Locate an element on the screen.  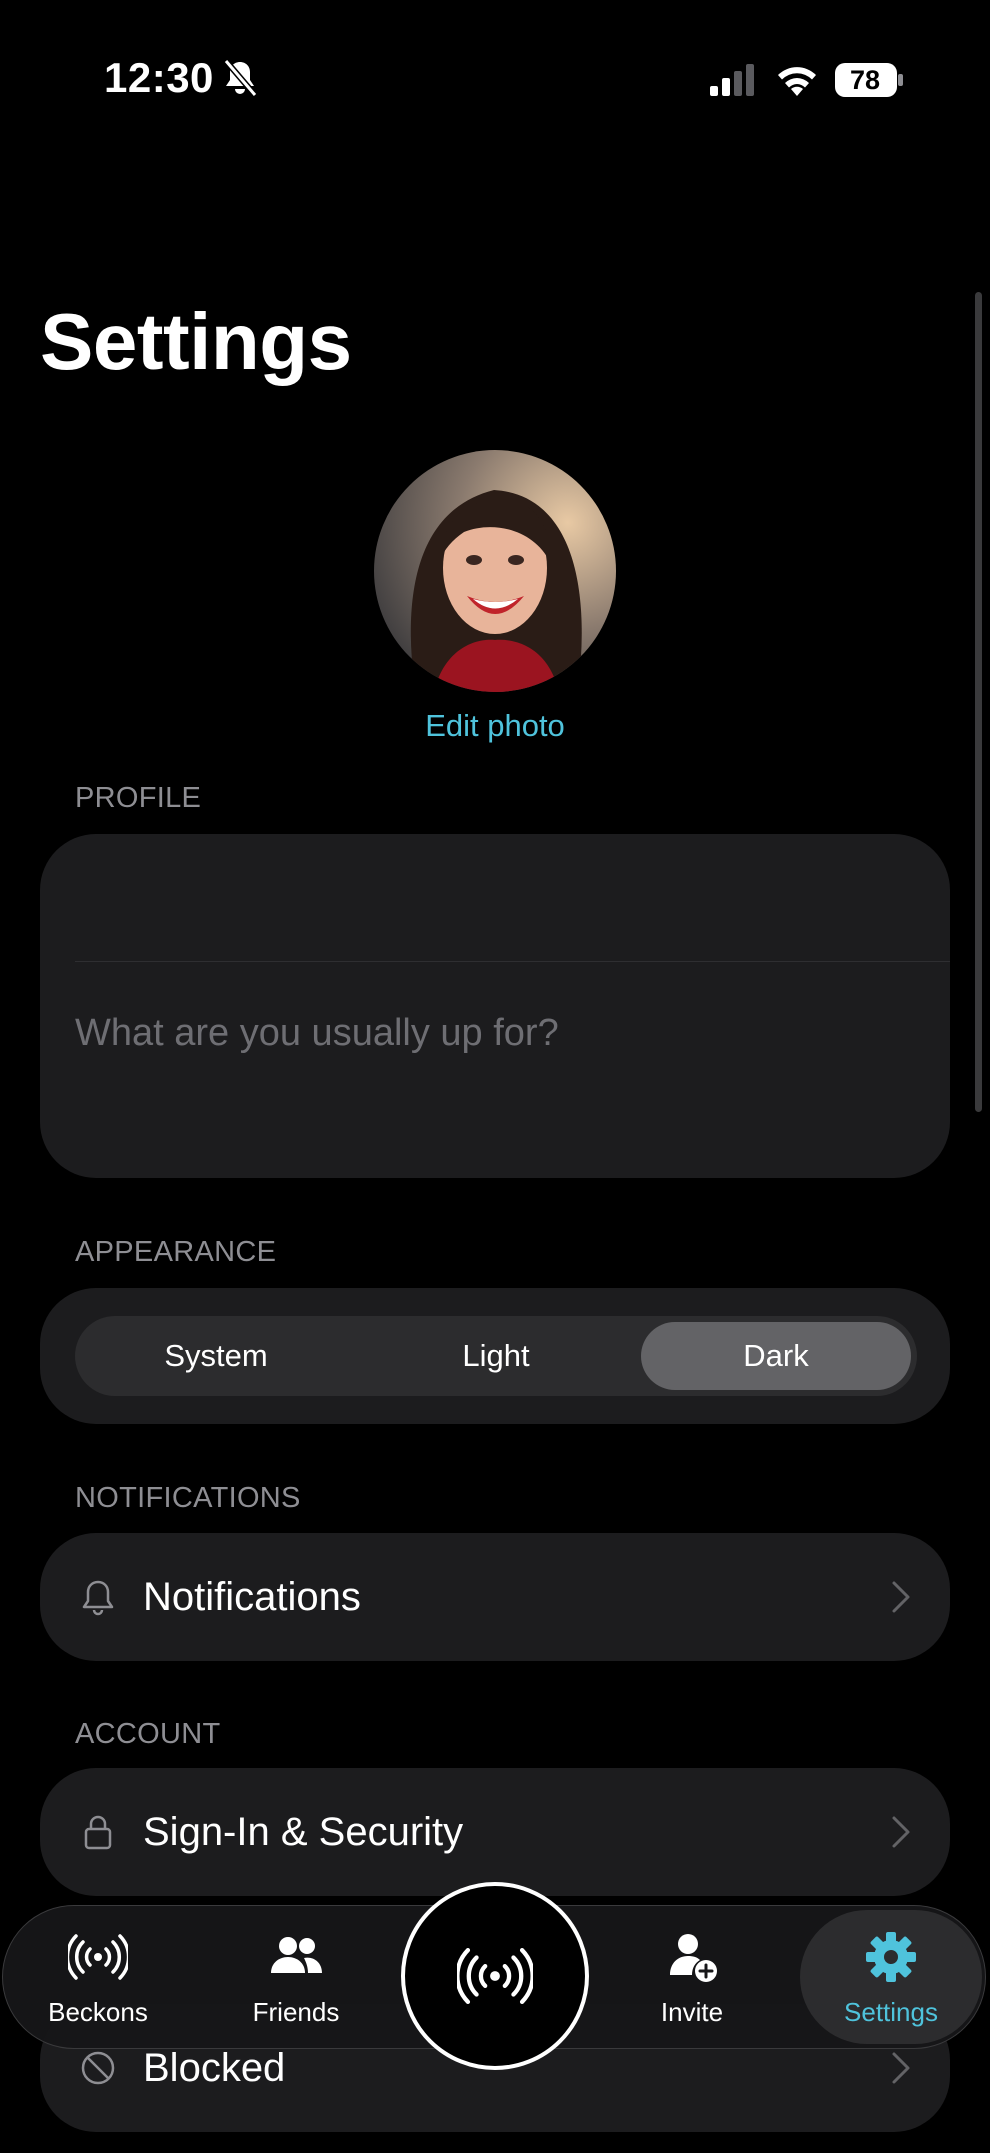
notifications-row: Notifications is located at coordinates (495, 1597).